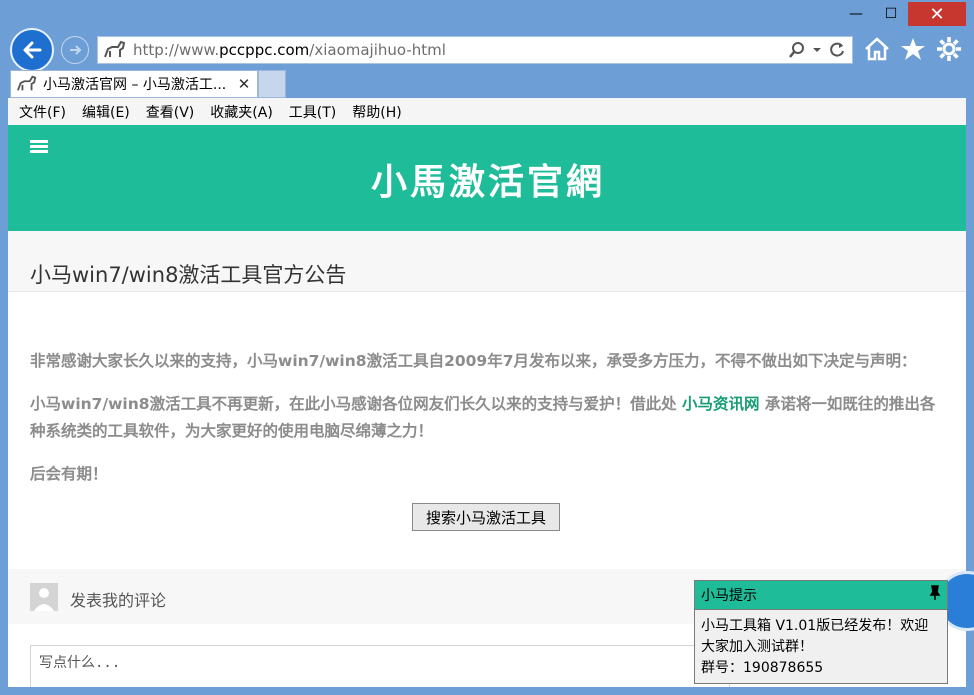  Describe the element at coordinates (762, 668) in the screenshot. I see `popup-group-number: 群号：190878655` at that location.